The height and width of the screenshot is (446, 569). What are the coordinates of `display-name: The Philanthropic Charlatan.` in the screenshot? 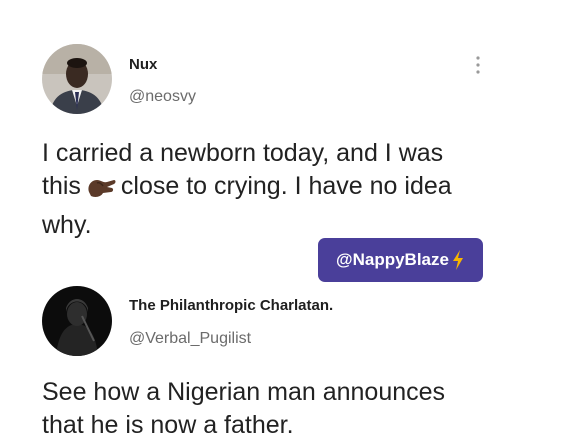 It's located at (231, 305).